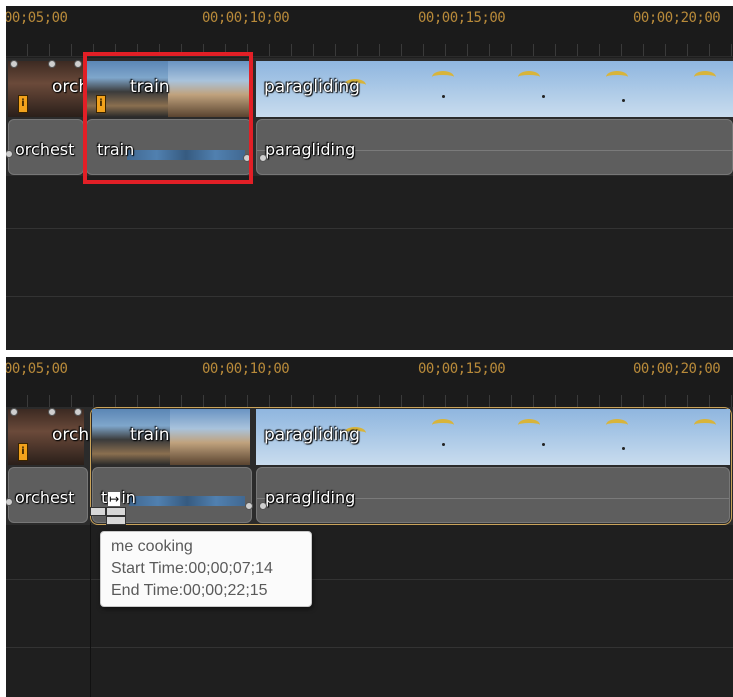 The height and width of the screenshot is (697, 733). I want to click on ruler-ticks, so click(369, 401).